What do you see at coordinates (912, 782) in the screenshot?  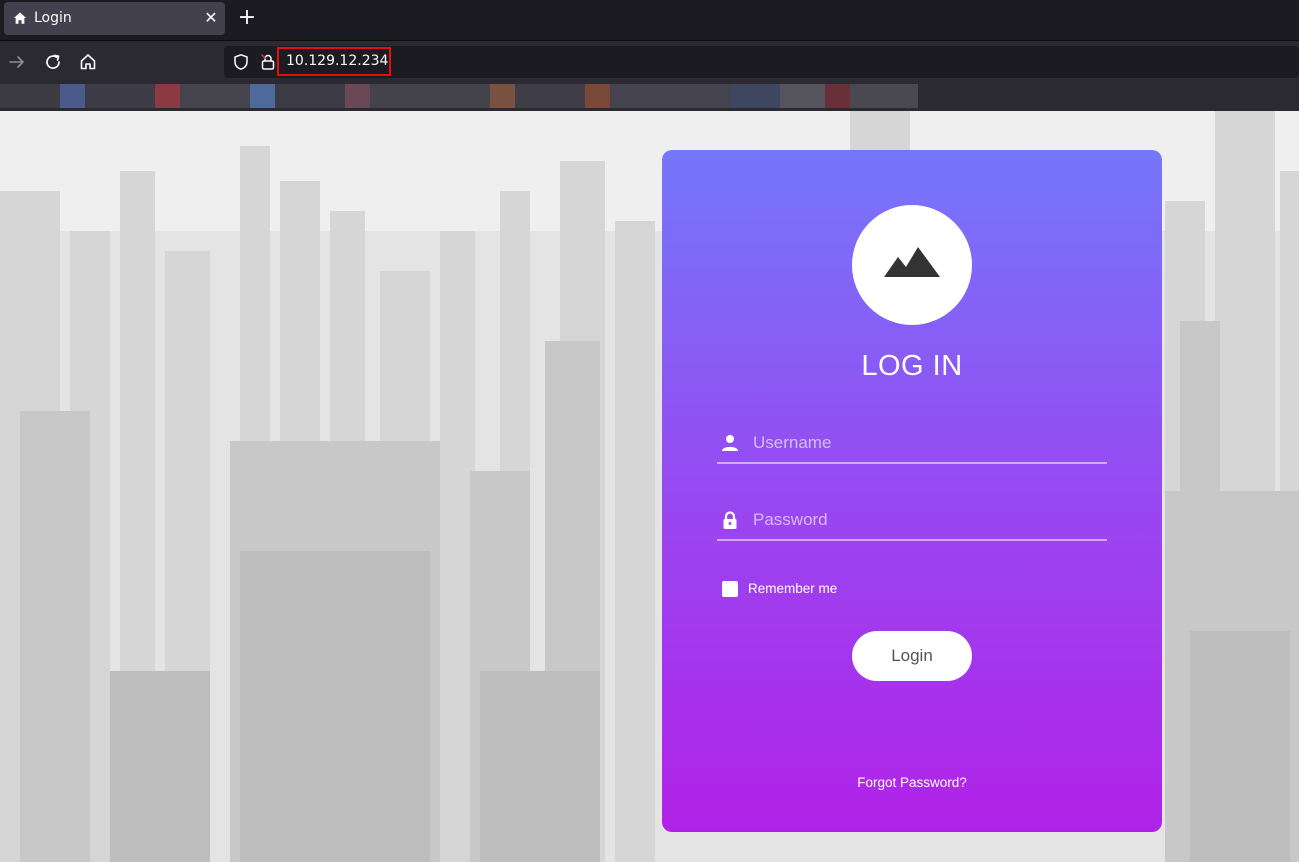 I see `forgot-password-link: Forgot Password?` at bounding box center [912, 782].